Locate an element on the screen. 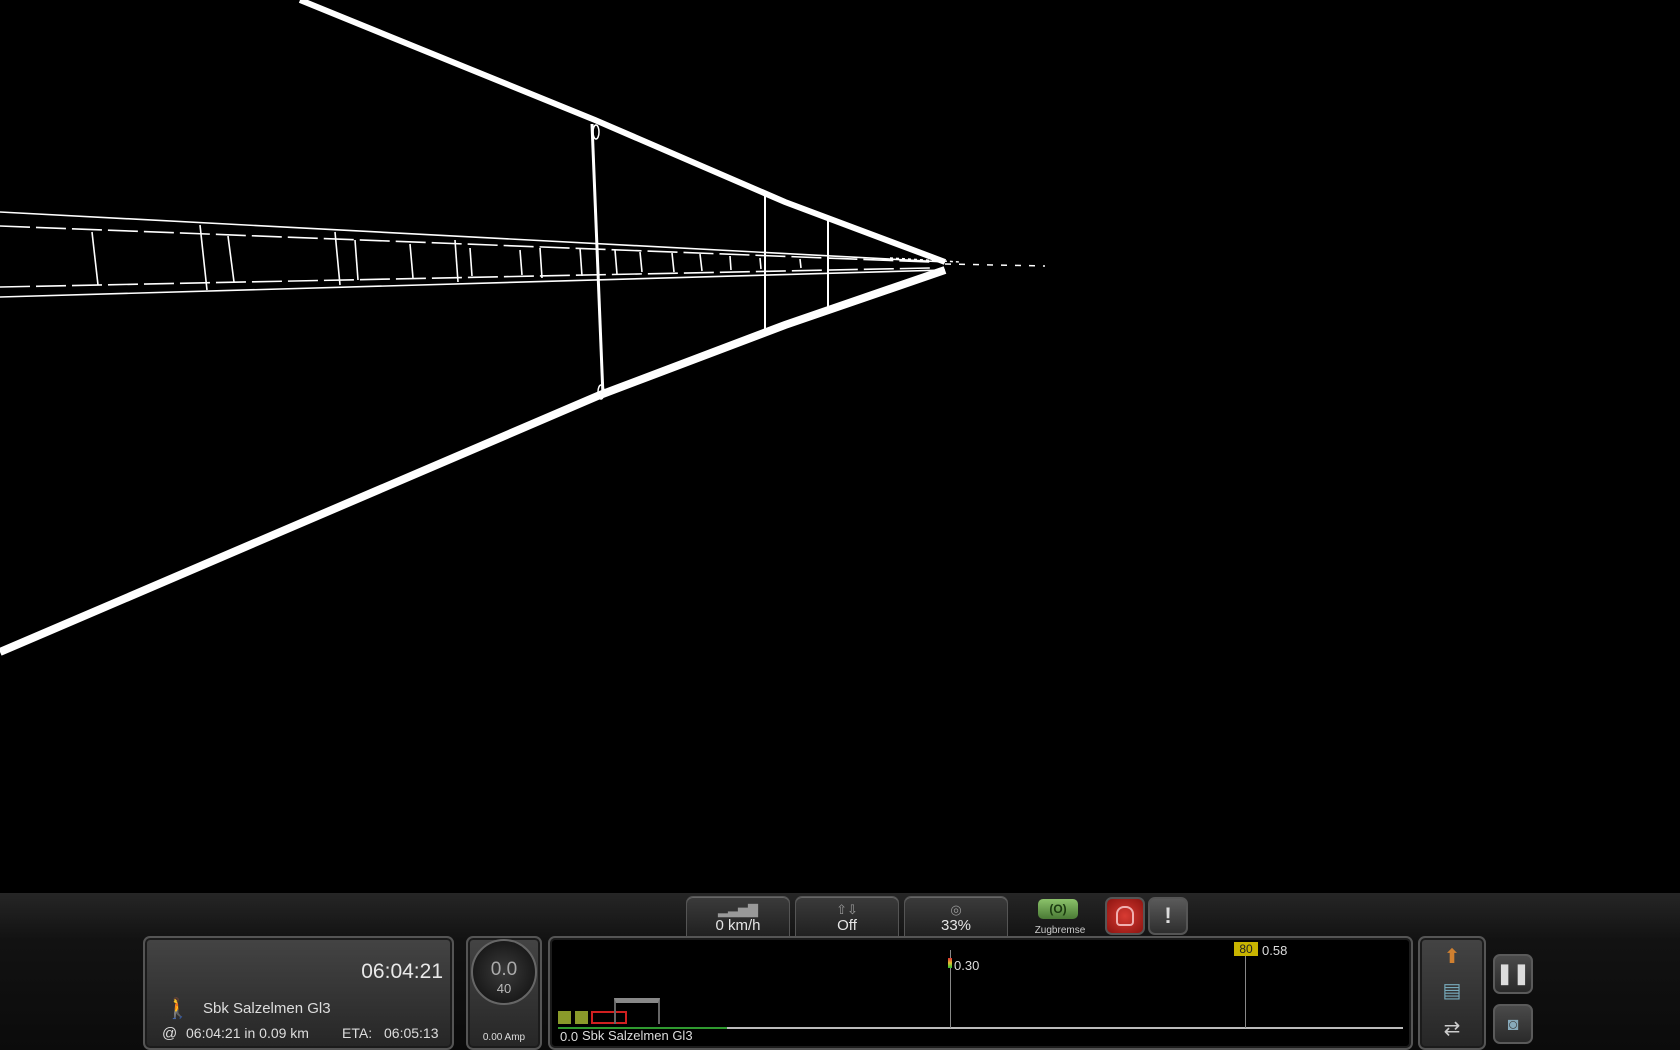 The height and width of the screenshot is (1050, 1680). couple-toggle: ⇧⇩ Off is located at coordinates (847, 917).